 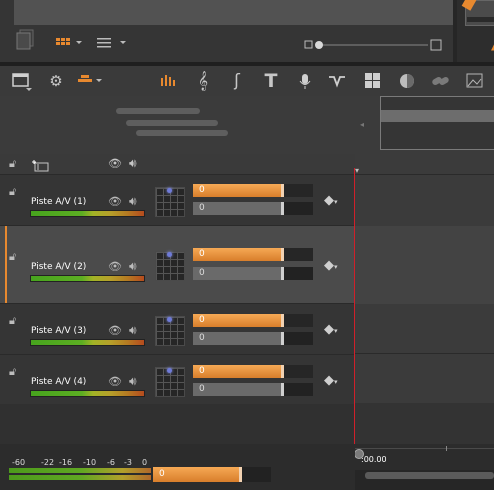 What do you see at coordinates (58, 267) in the screenshot?
I see `track-name: Piste A/V (2)` at bounding box center [58, 267].